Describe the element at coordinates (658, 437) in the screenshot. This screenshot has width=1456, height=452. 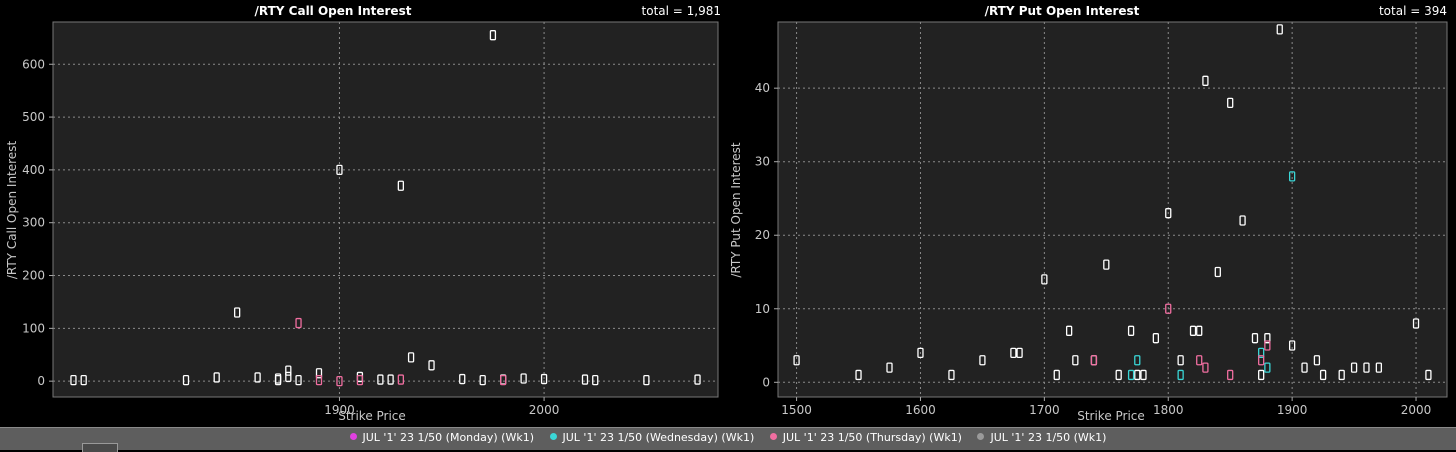
I see `legend-label-wednesday: JUL '1' 23 1/50 (Wednesday) (Wk1)` at that location.